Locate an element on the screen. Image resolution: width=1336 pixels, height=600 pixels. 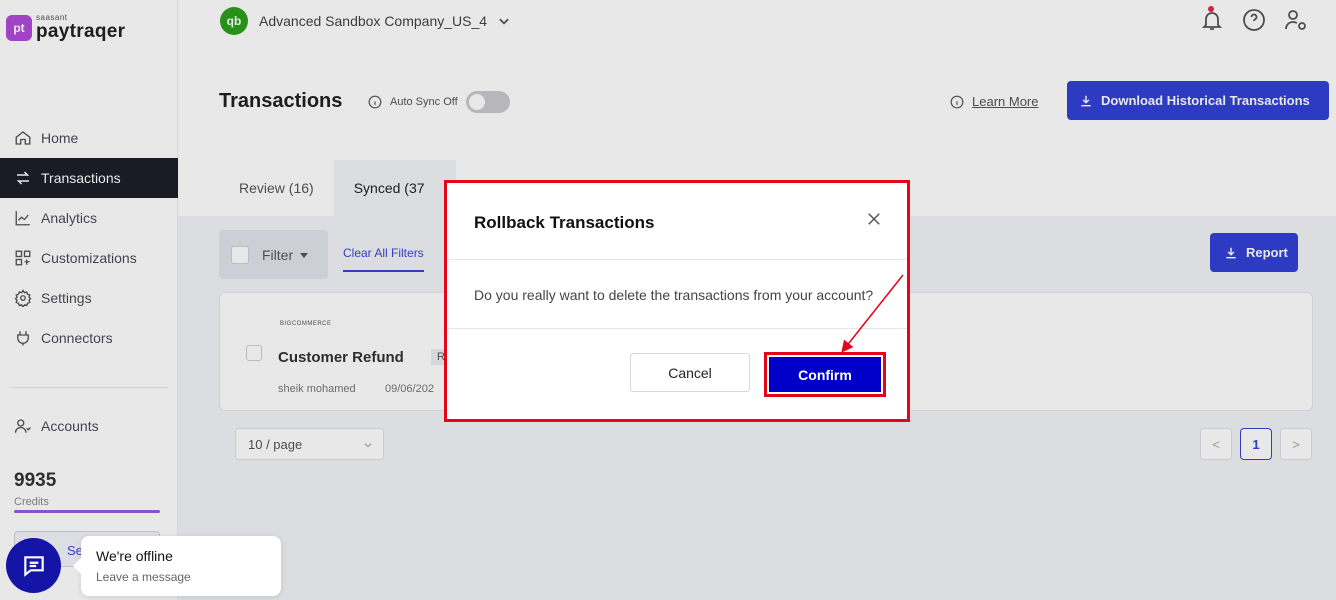
confirm-button: Confirm is located at coordinates (825, 374).